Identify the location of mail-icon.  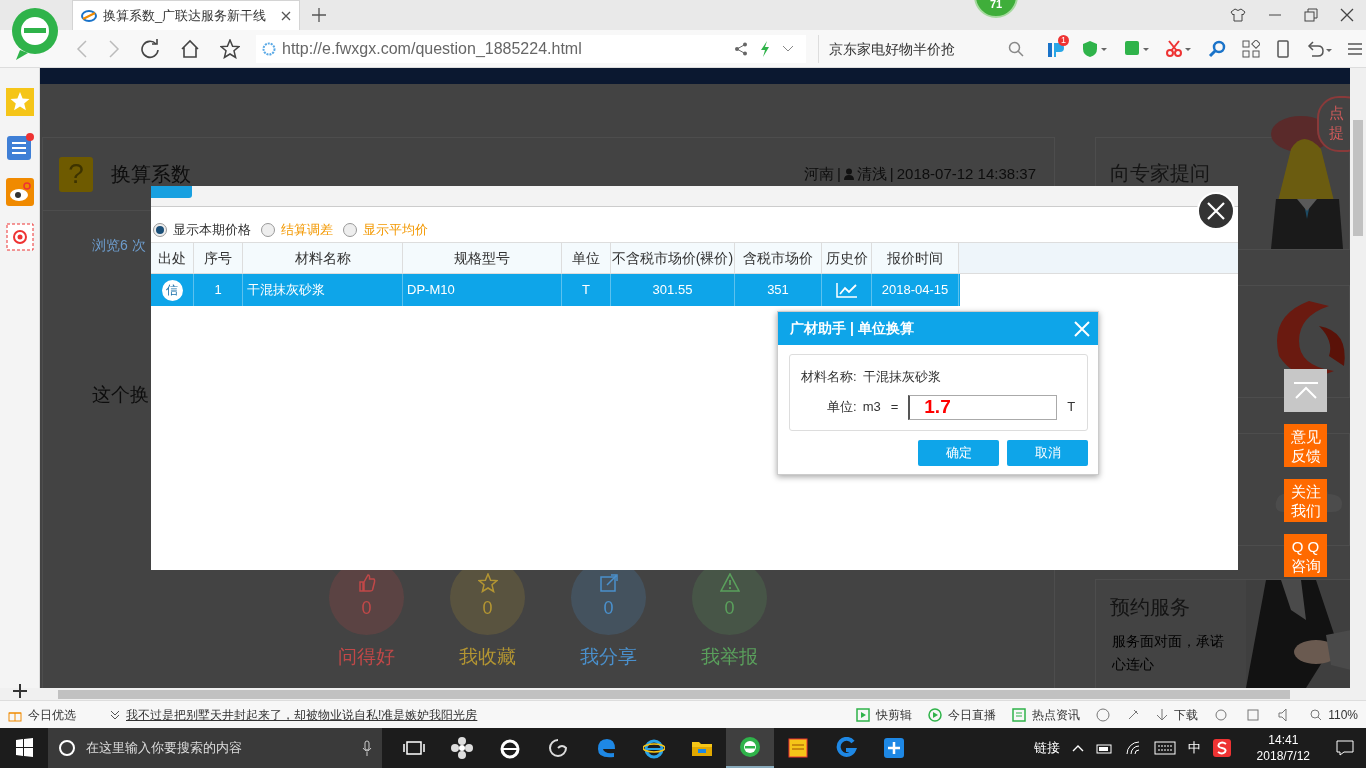
(19, 237).